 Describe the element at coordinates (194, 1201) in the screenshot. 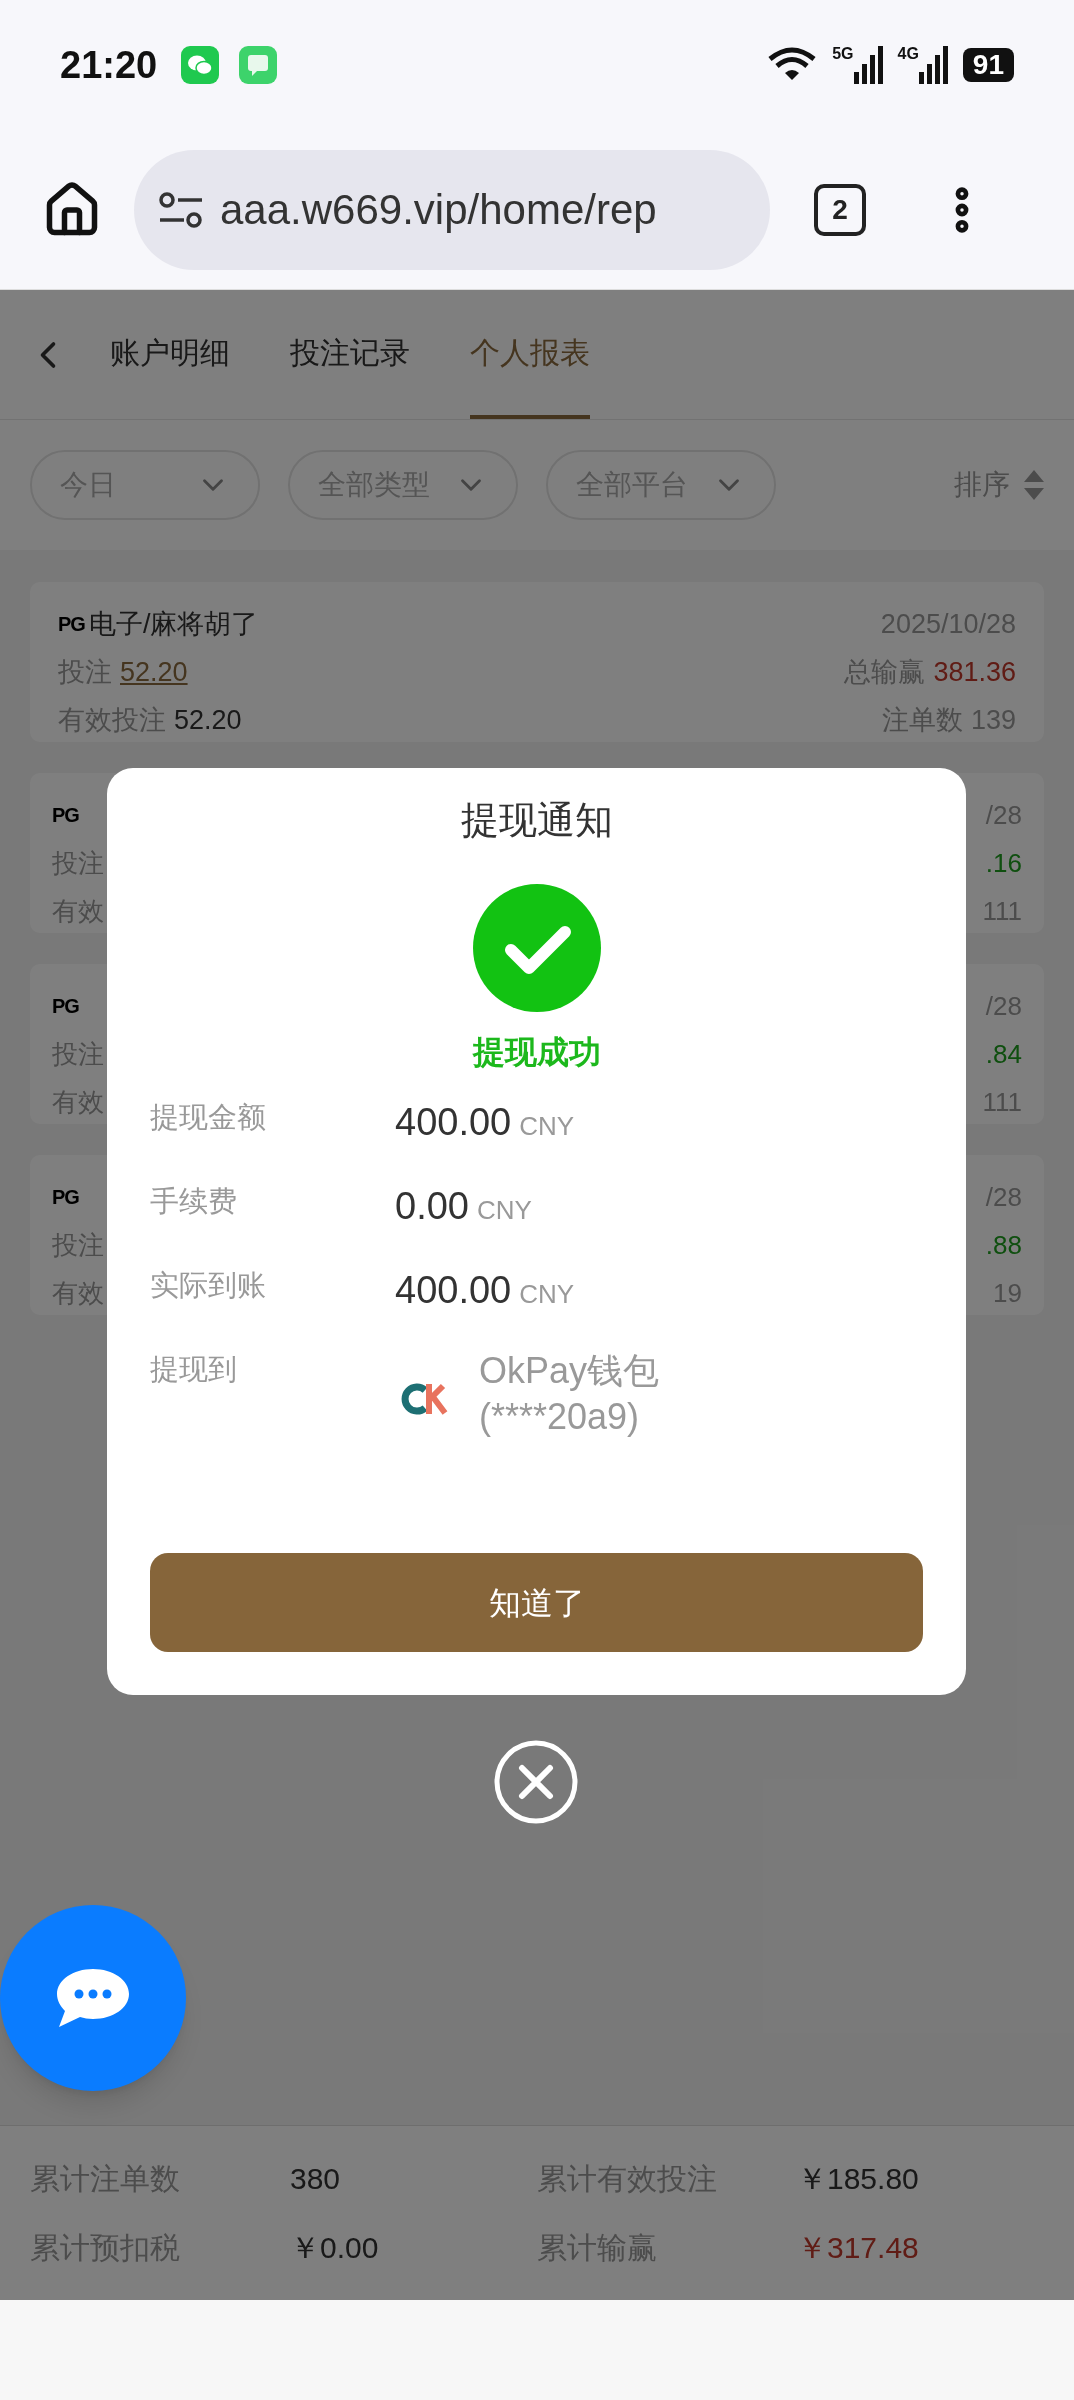

I see `detail-label: 手续费` at that location.